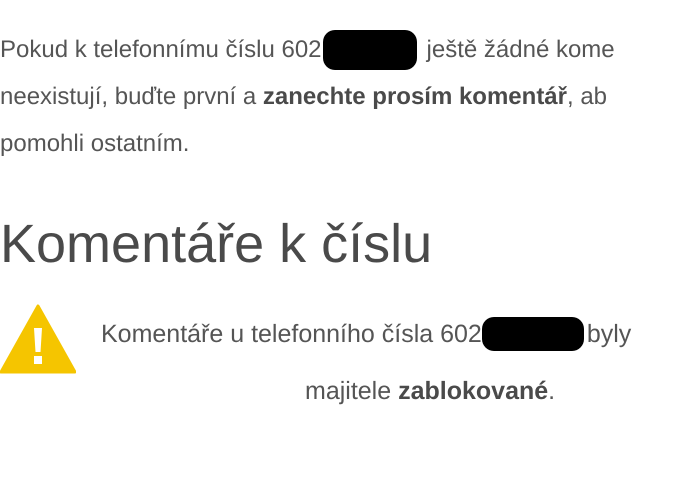 The image size is (696, 491). I want to click on text-line: neexistují, buďte první a zanechte prosím komentář, ab, so click(304, 96).